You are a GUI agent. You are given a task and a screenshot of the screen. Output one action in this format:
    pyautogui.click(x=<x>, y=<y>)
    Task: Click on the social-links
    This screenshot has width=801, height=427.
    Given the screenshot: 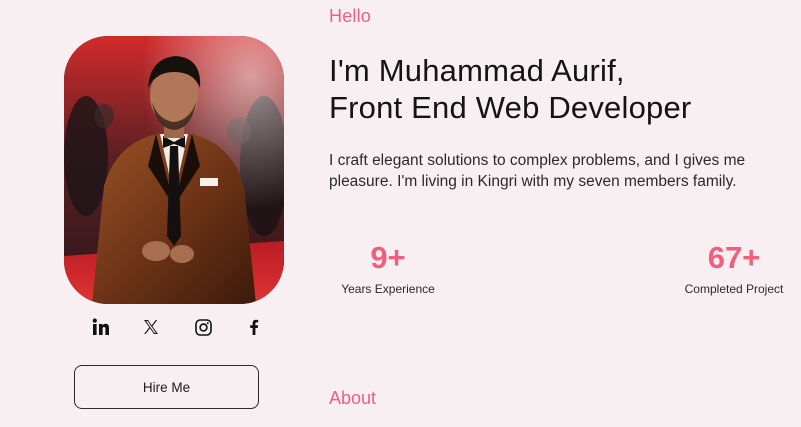 What is the action you would take?
    pyautogui.click(x=178, y=327)
    